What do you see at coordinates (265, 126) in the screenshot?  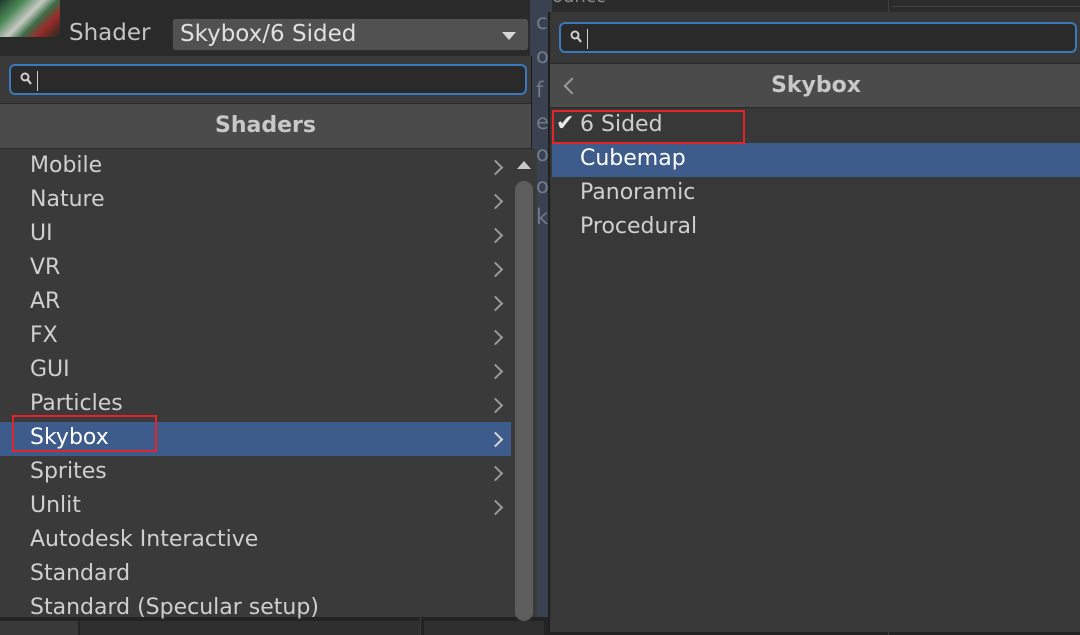 I see `shaders-header: Shaders` at bounding box center [265, 126].